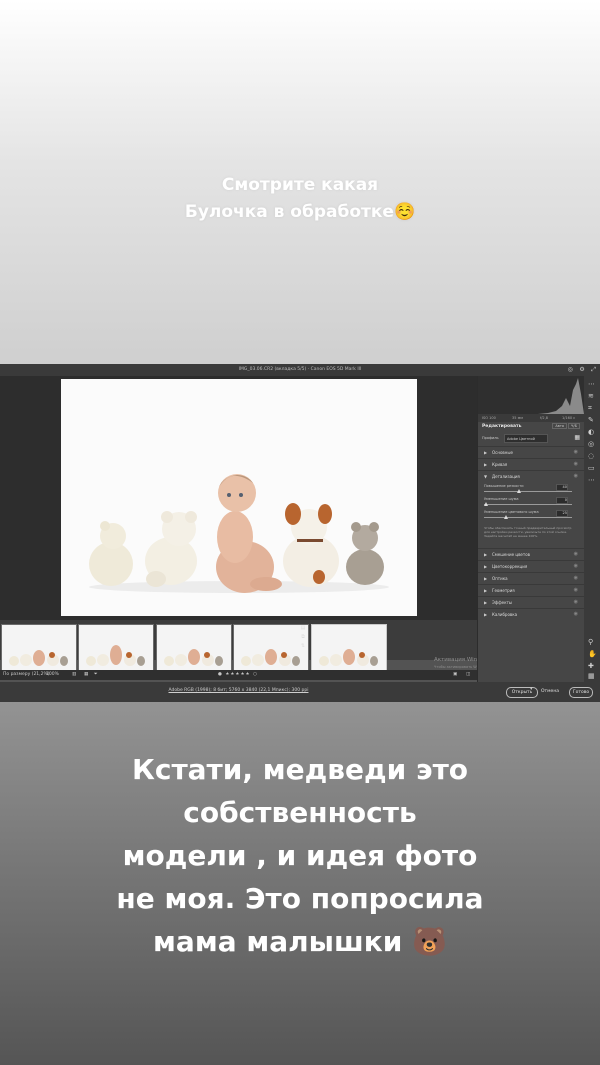 The width and height of the screenshot is (600, 1065). What do you see at coordinates (531, 689) in the screenshot?
I see `chevron-down-icon: ▾` at bounding box center [531, 689].